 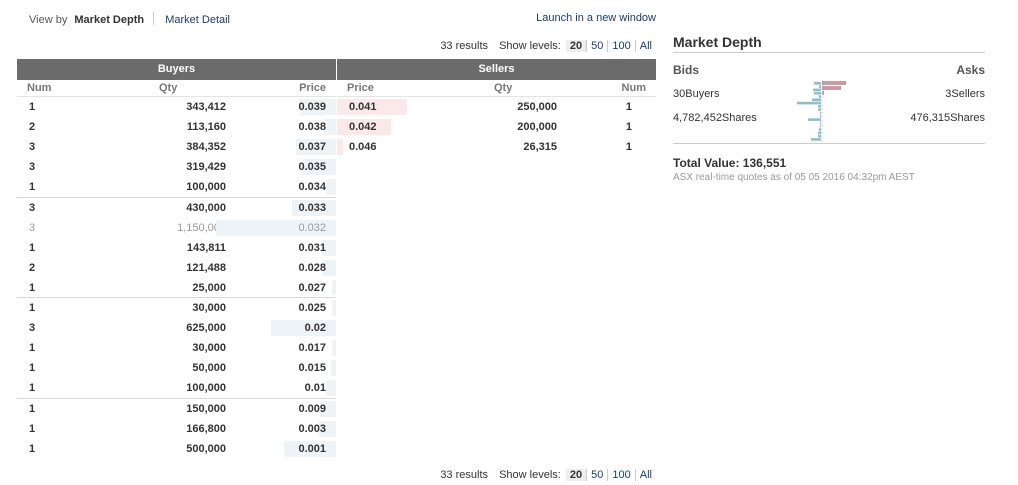 I want to click on level-20-bottom: 20, so click(x=576, y=475).